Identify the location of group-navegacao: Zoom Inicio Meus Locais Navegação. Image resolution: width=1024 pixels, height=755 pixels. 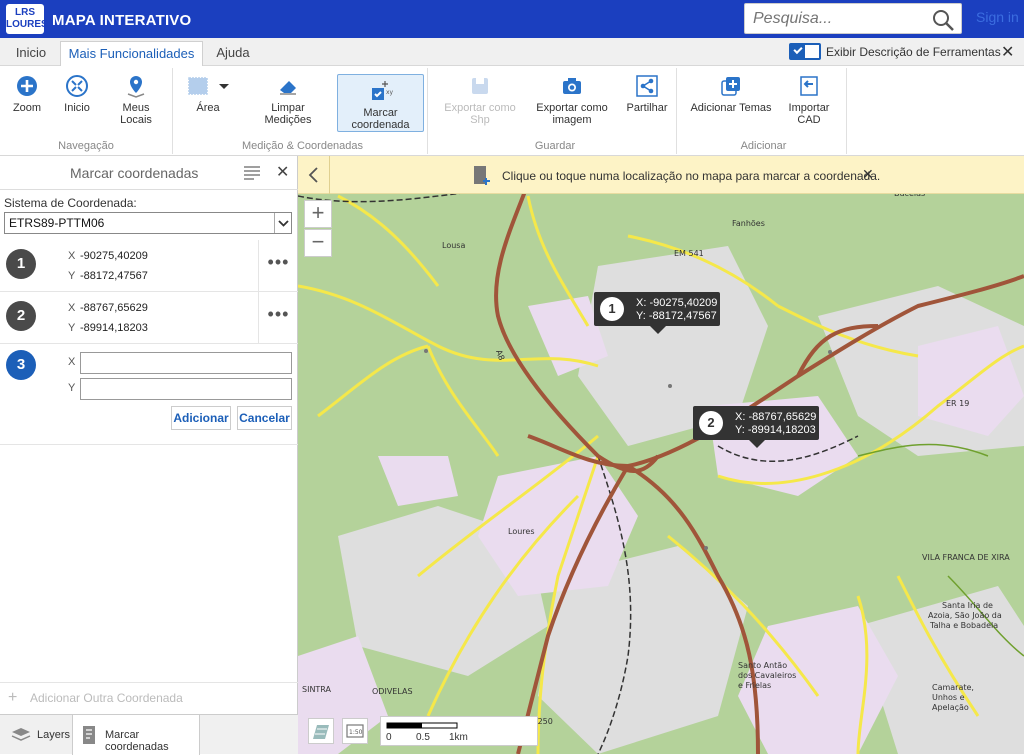
(86, 111).